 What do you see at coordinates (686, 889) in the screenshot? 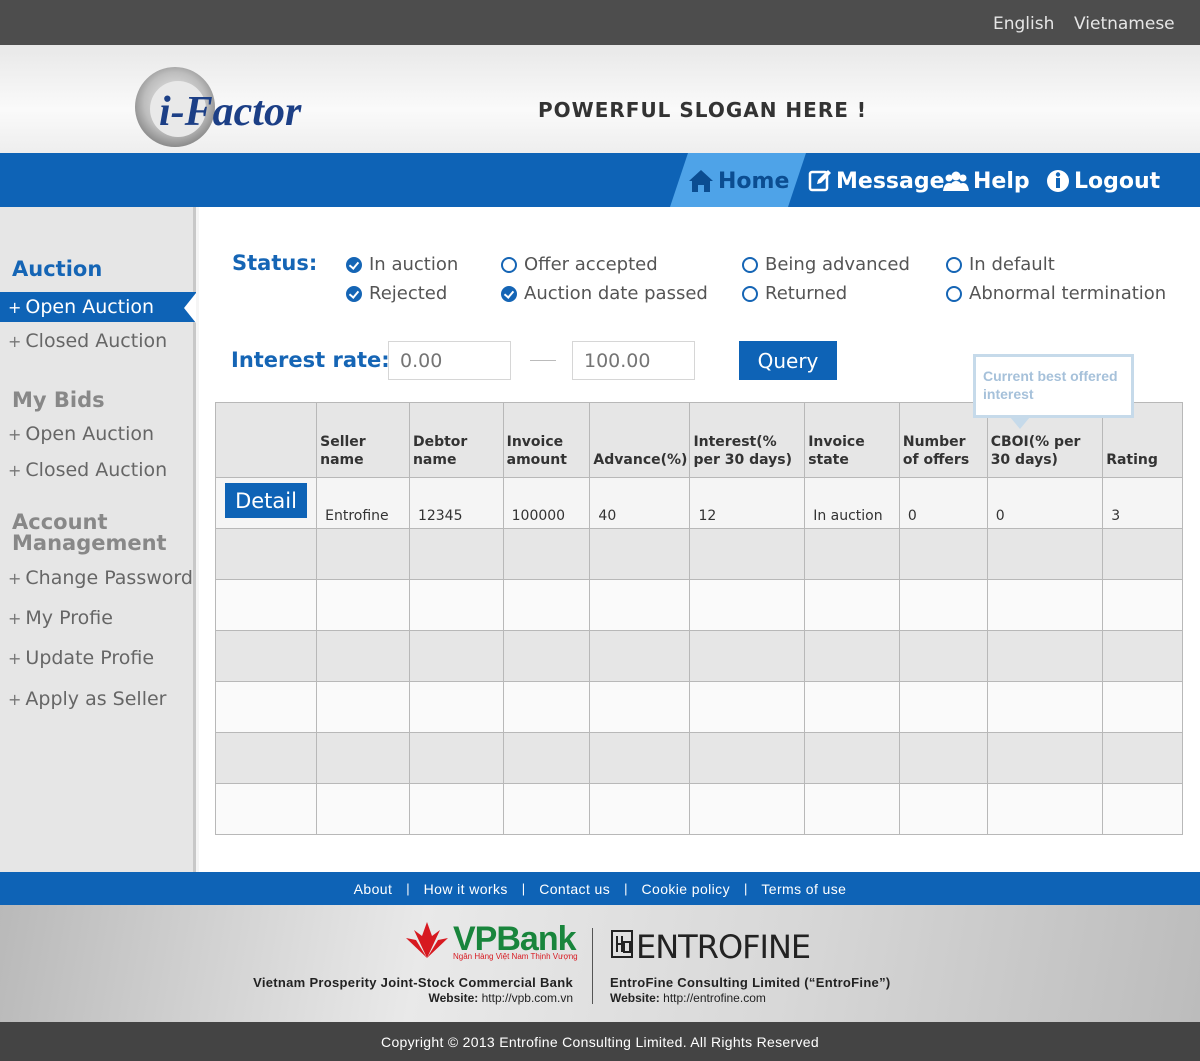
I see `footer-link-cookie-policy: Cookie policy` at bounding box center [686, 889].